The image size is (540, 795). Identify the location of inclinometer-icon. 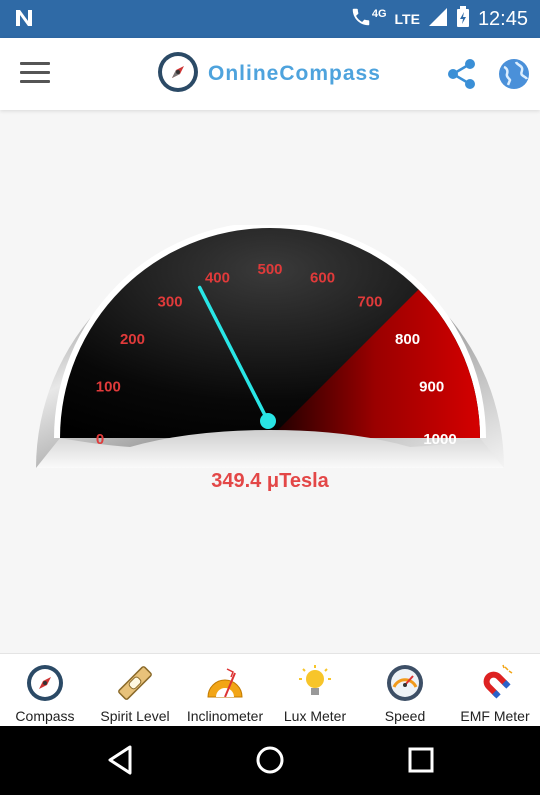
(225, 683).